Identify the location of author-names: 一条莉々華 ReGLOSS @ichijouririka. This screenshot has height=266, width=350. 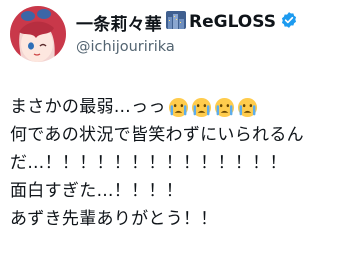
(187, 32).